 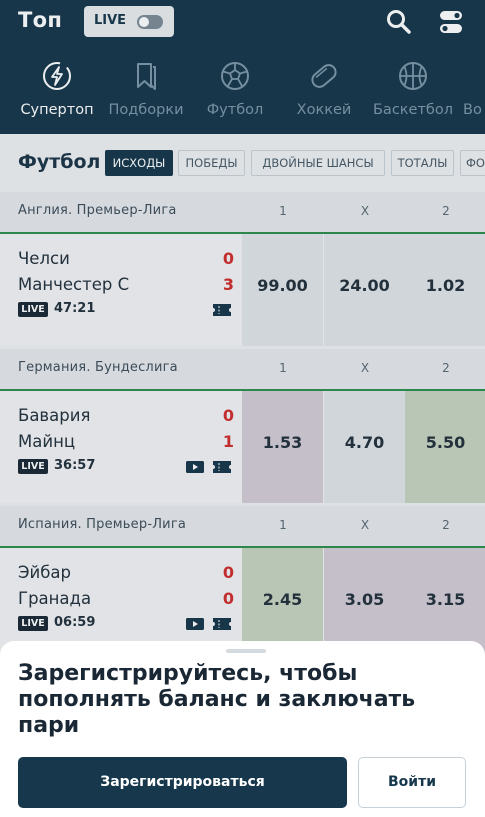 What do you see at coordinates (324, 76) in the screenshot?
I see `hockey-puck-icon` at bounding box center [324, 76].